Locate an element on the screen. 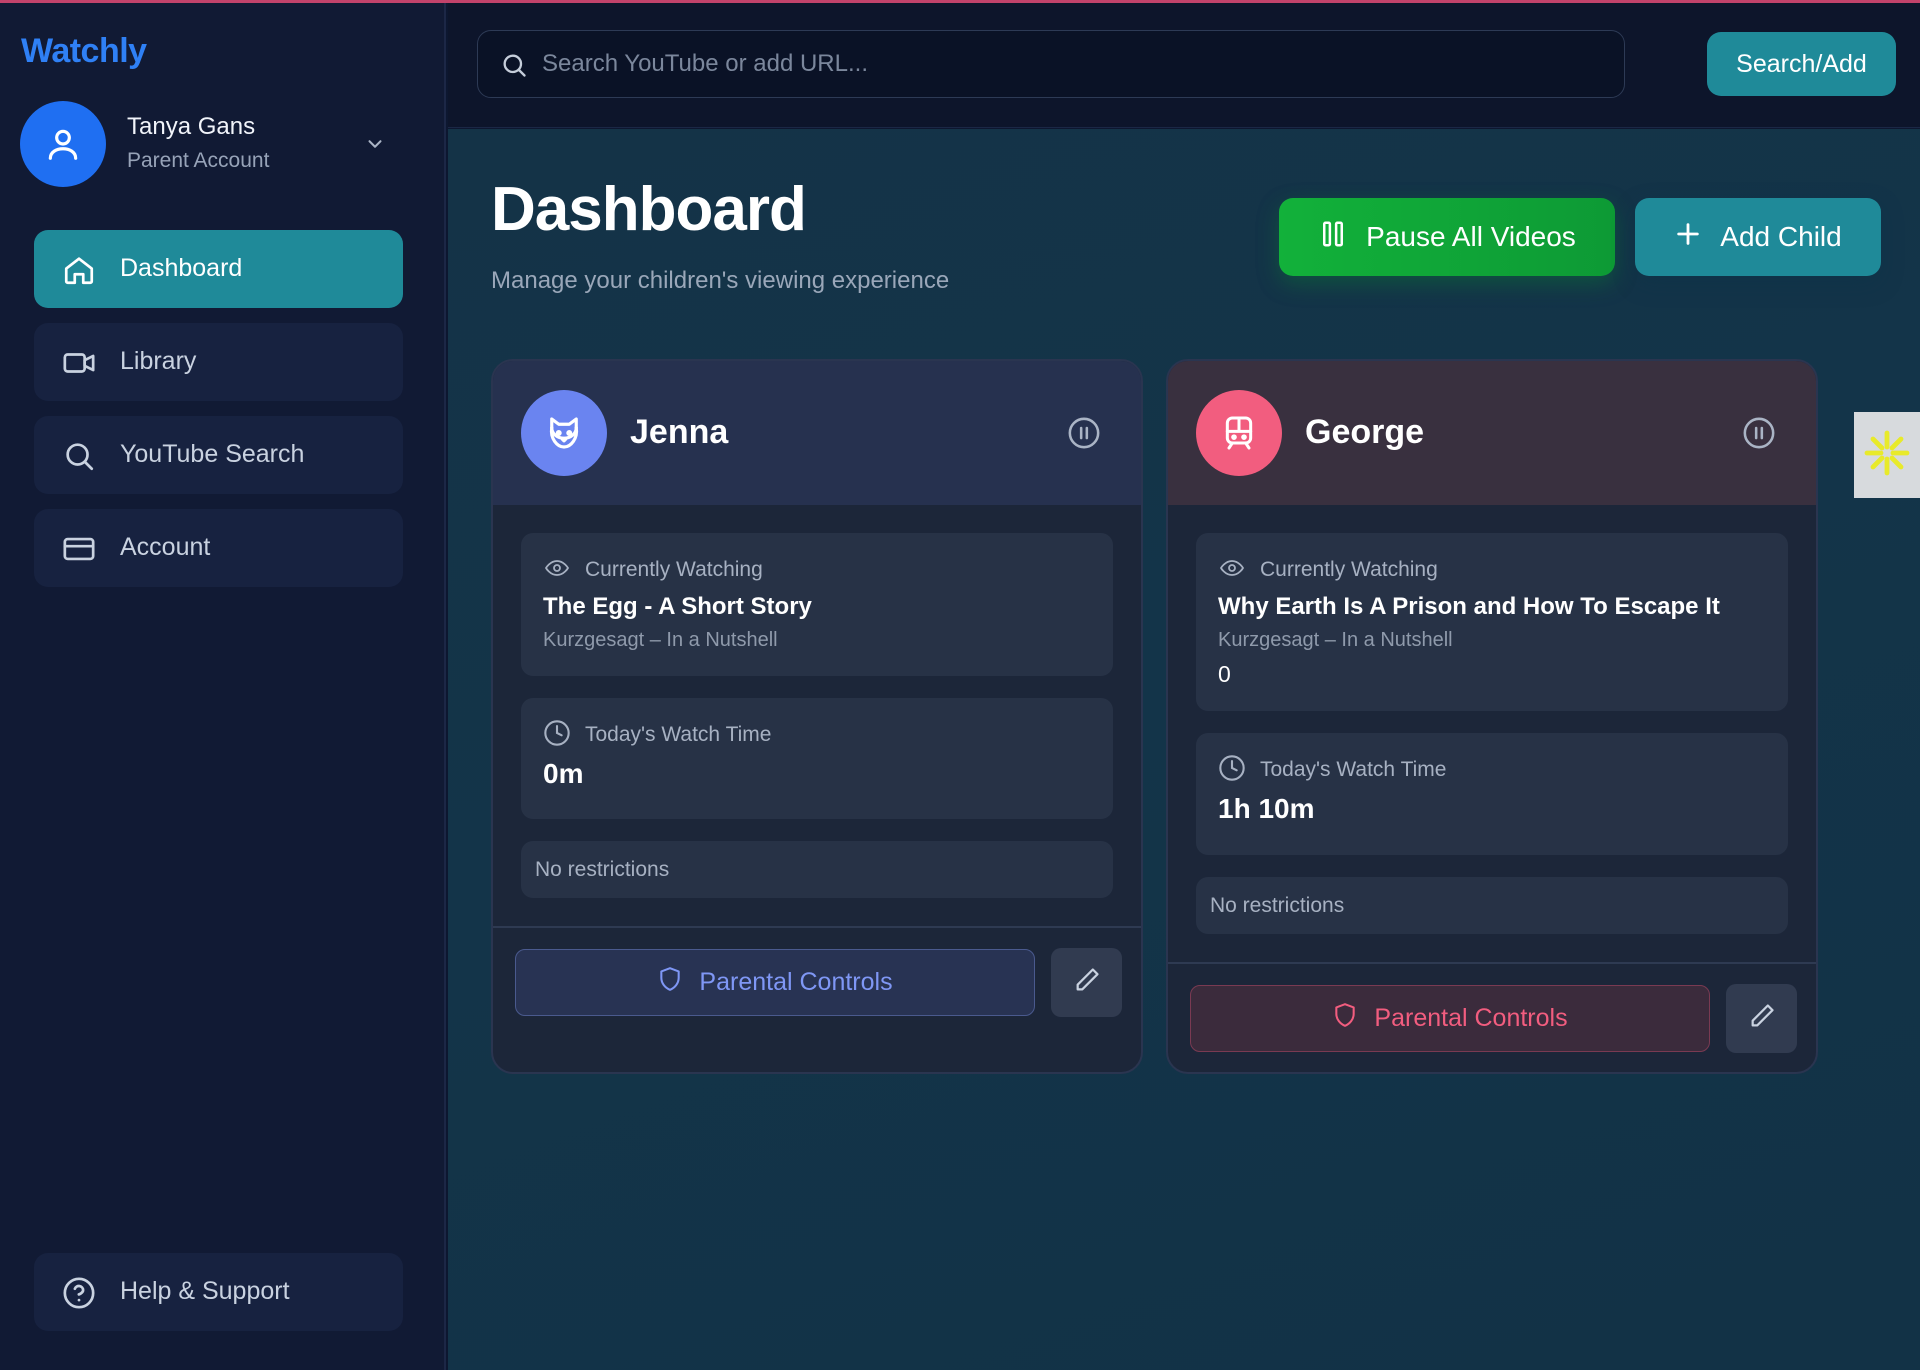 Image resolution: width=1920 pixels, height=1370 pixels. top-bar: Search/Add is located at coordinates (1184, 64).